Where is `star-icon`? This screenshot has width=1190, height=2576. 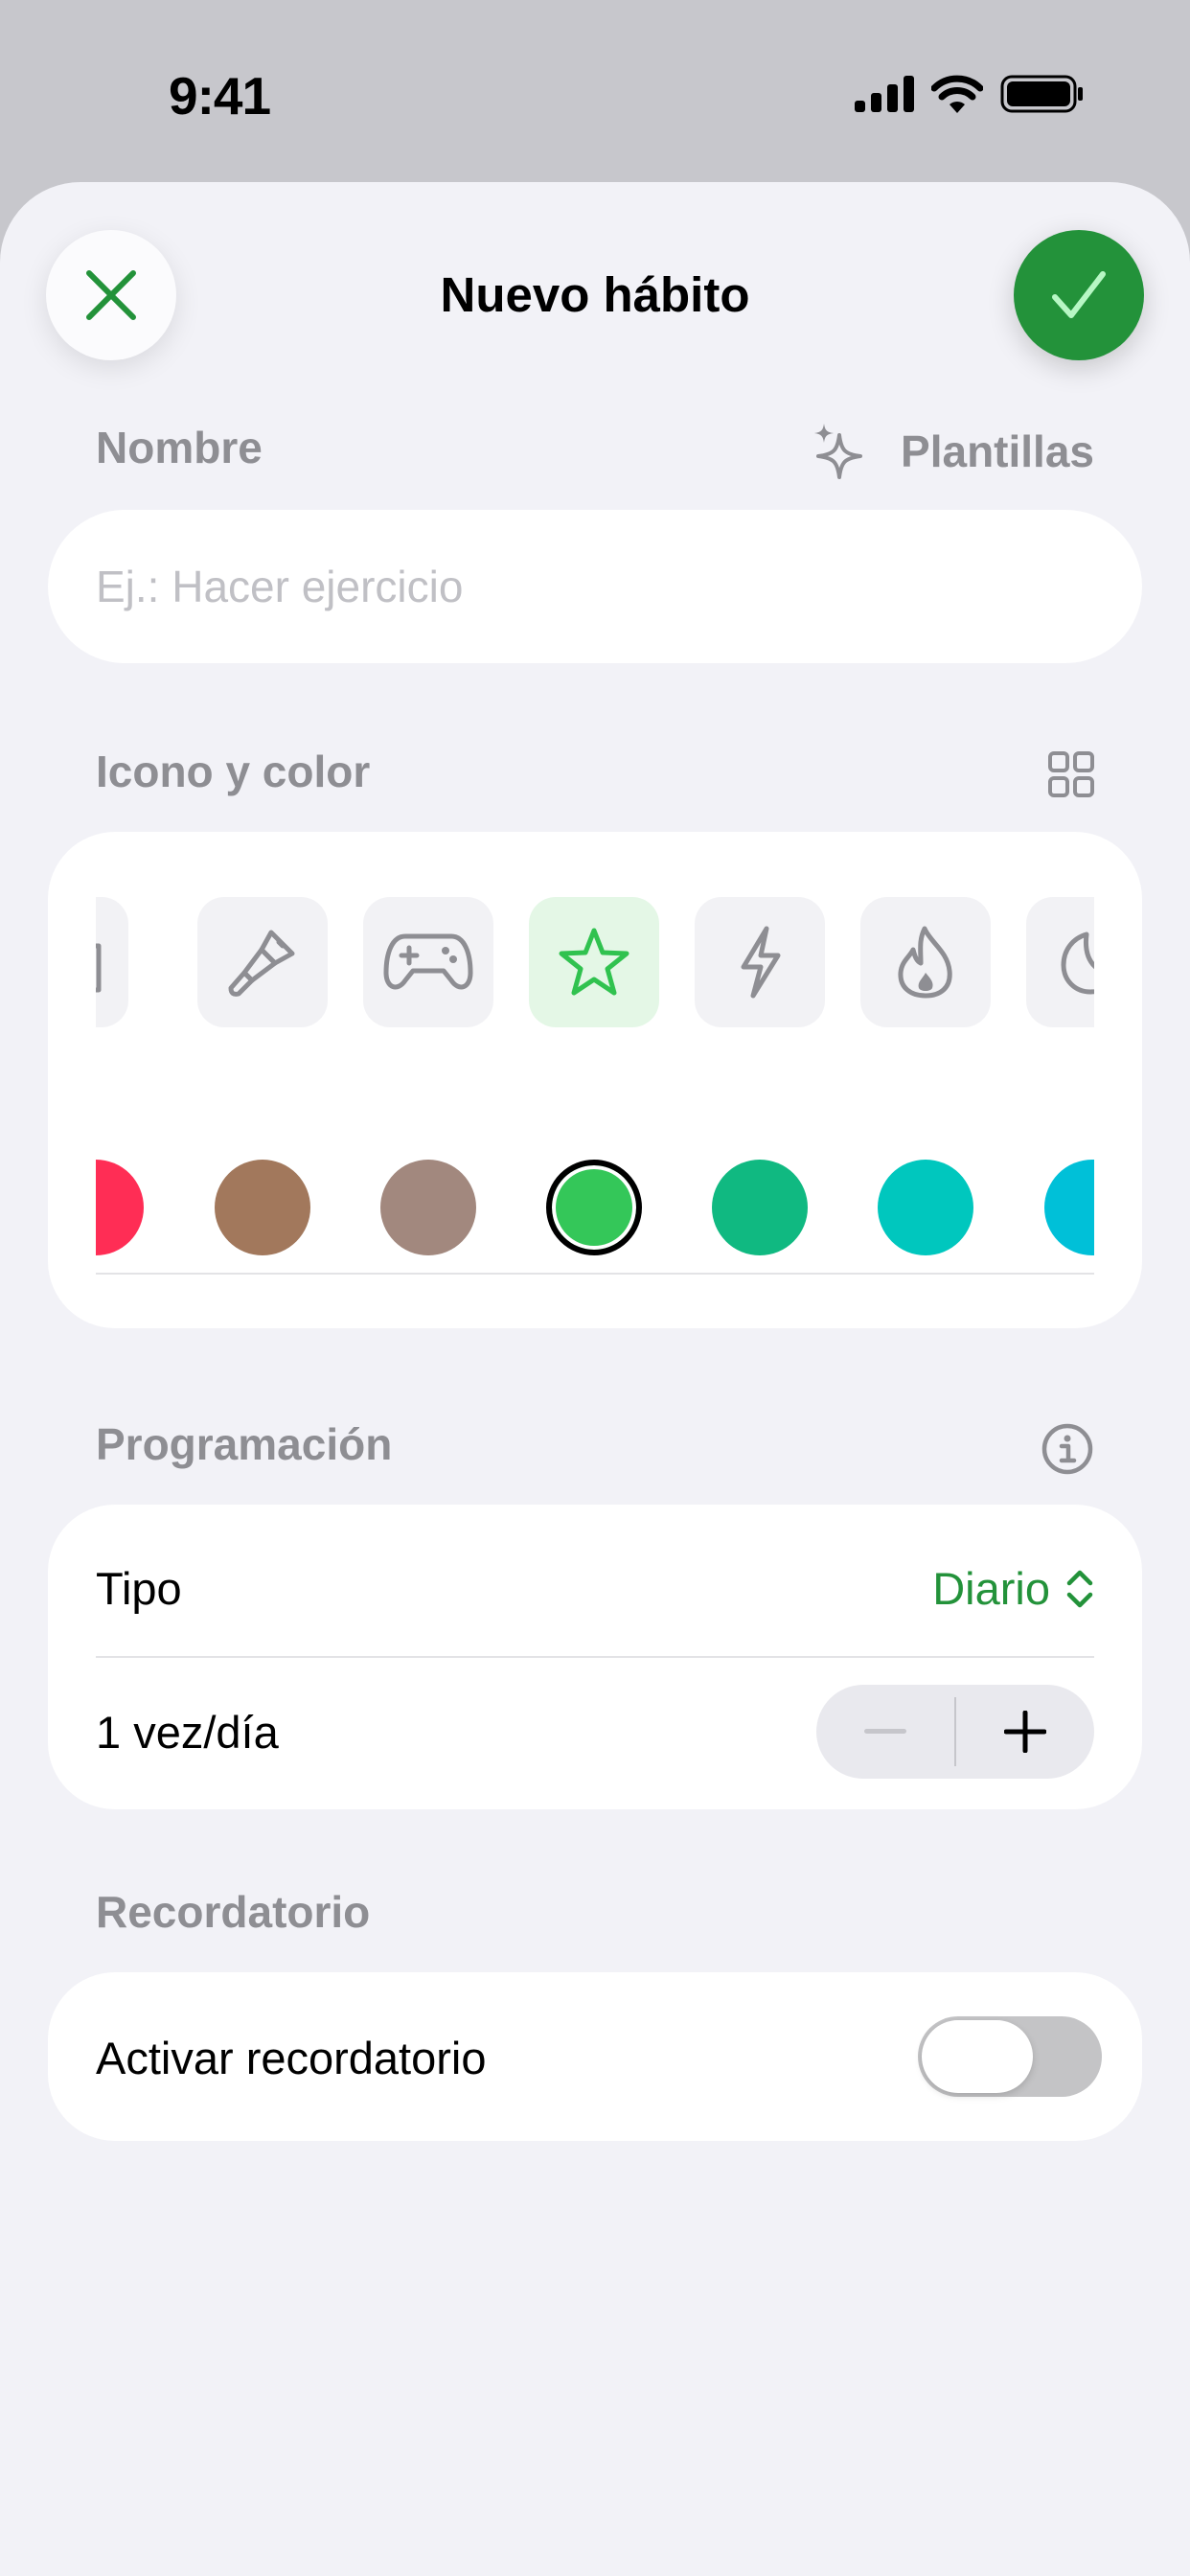
star-icon is located at coordinates (594, 962).